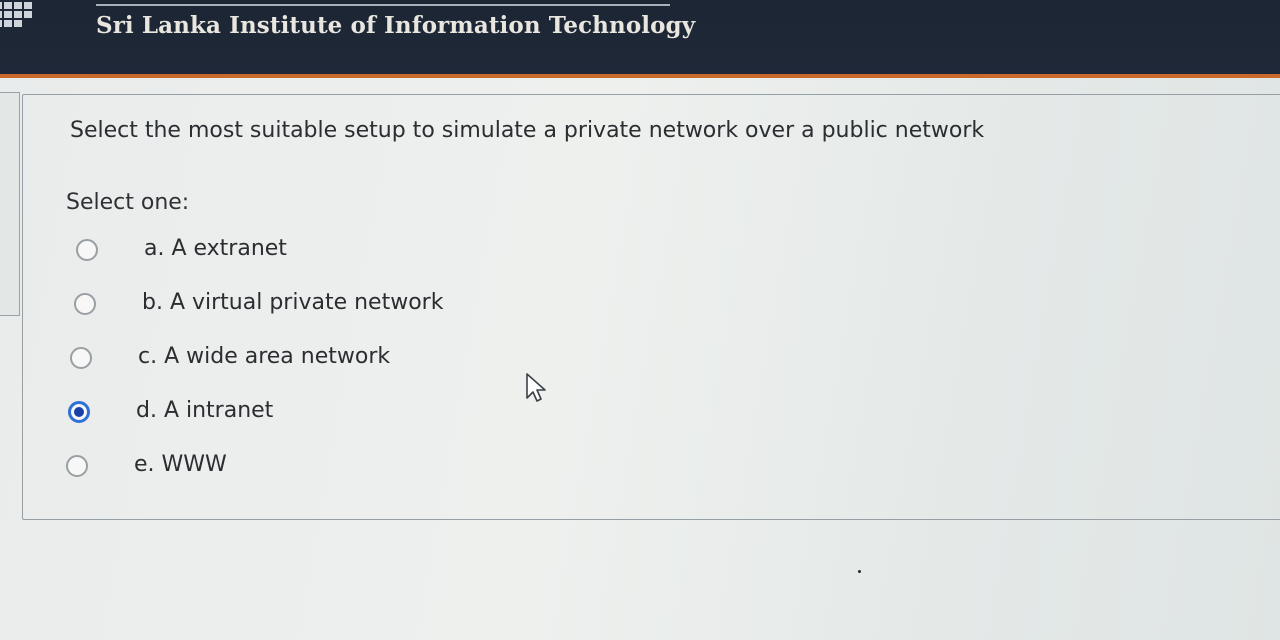 This screenshot has height=640, width=1280. I want to click on radio-button-a, so click(87, 250).